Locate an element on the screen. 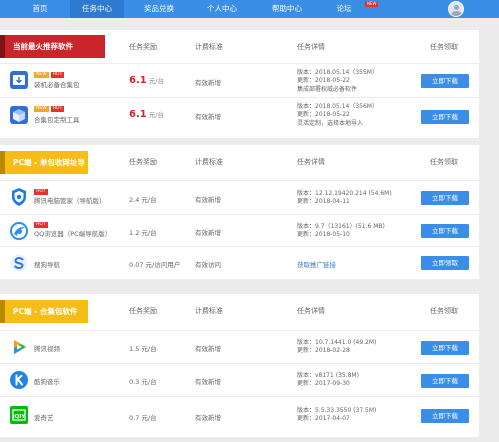  qq-browser-icon is located at coordinates (19, 231).